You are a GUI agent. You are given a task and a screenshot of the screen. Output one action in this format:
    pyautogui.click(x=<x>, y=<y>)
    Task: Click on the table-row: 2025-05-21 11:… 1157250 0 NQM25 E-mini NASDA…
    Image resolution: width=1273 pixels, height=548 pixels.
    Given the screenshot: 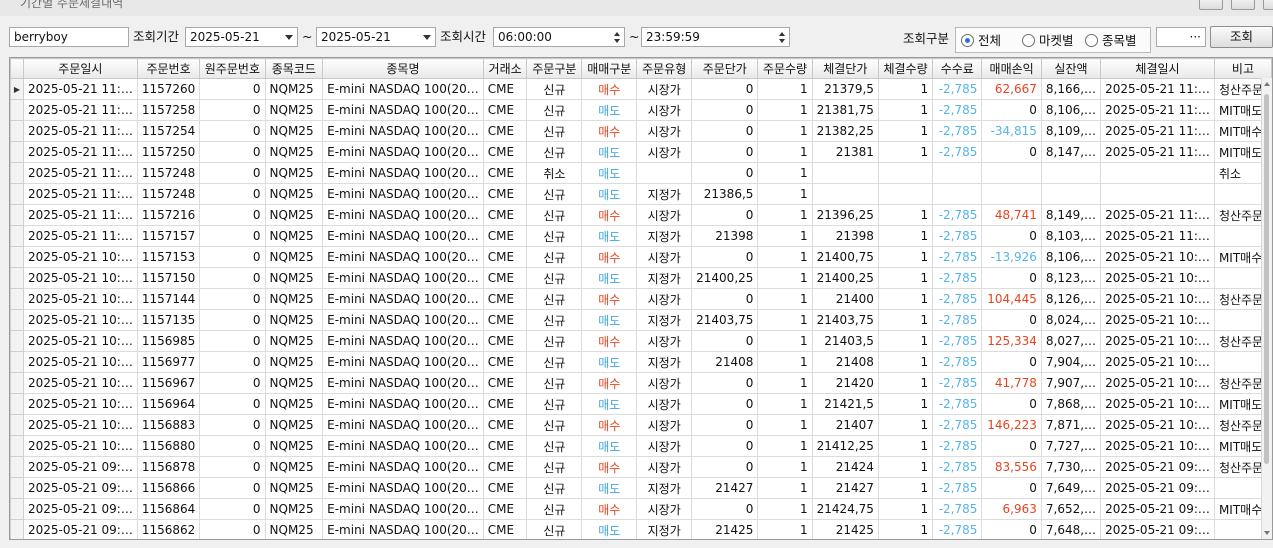 What is the action you would take?
    pyautogui.click(x=641, y=152)
    